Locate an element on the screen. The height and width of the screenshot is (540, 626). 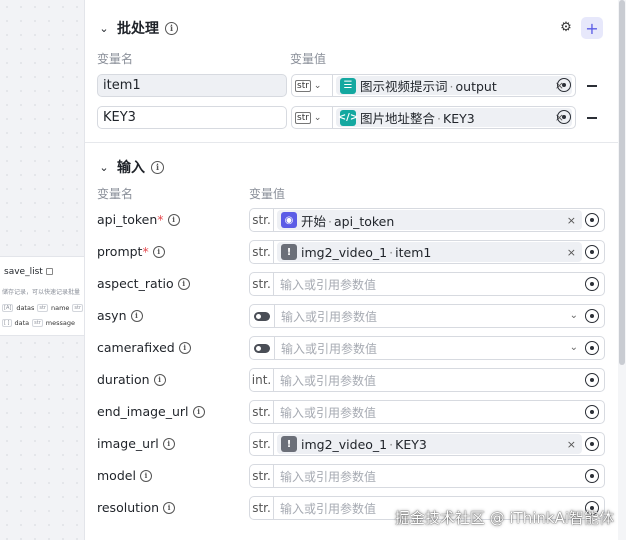
param-row-camerafixed: camerafixed i 输入或引用参数值 ⌄ is located at coordinates (357, 348).